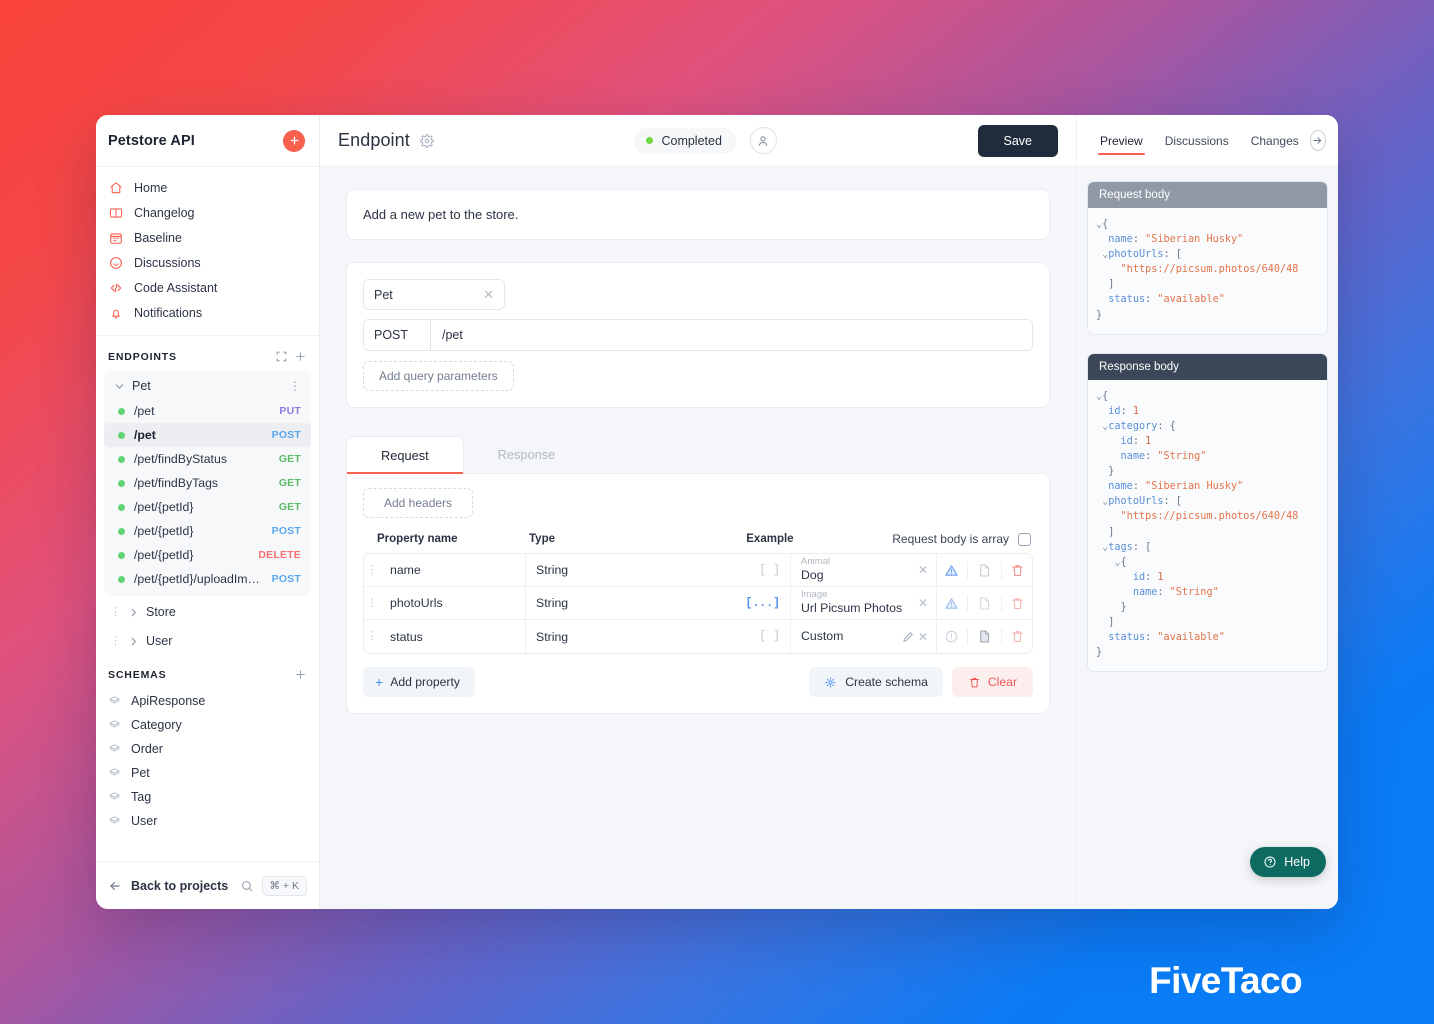  What do you see at coordinates (1317, 140) in the screenshot?
I see `collapse-panel-icon` at bounding box center [1317, 140].